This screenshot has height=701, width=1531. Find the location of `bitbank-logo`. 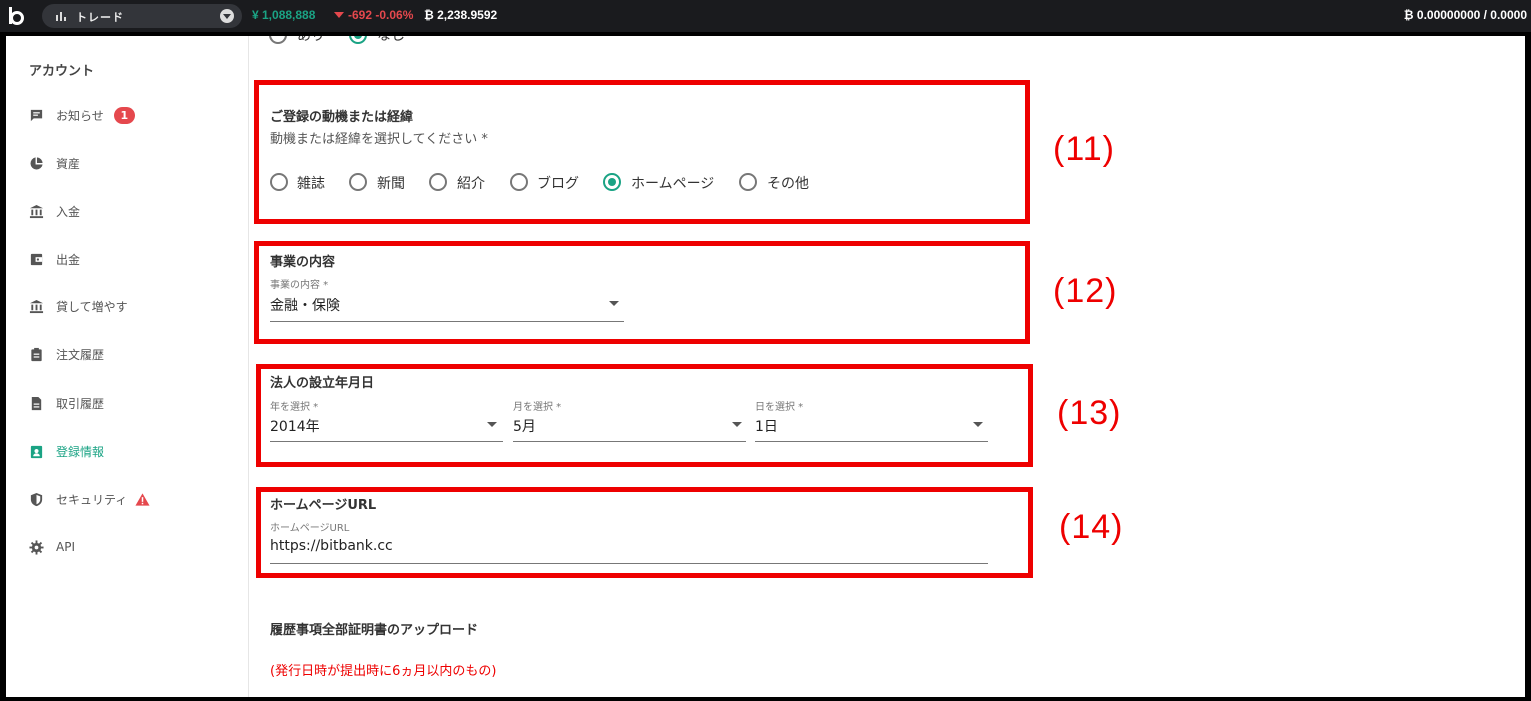

bitbank-logo is located at coordinates (16, 16).